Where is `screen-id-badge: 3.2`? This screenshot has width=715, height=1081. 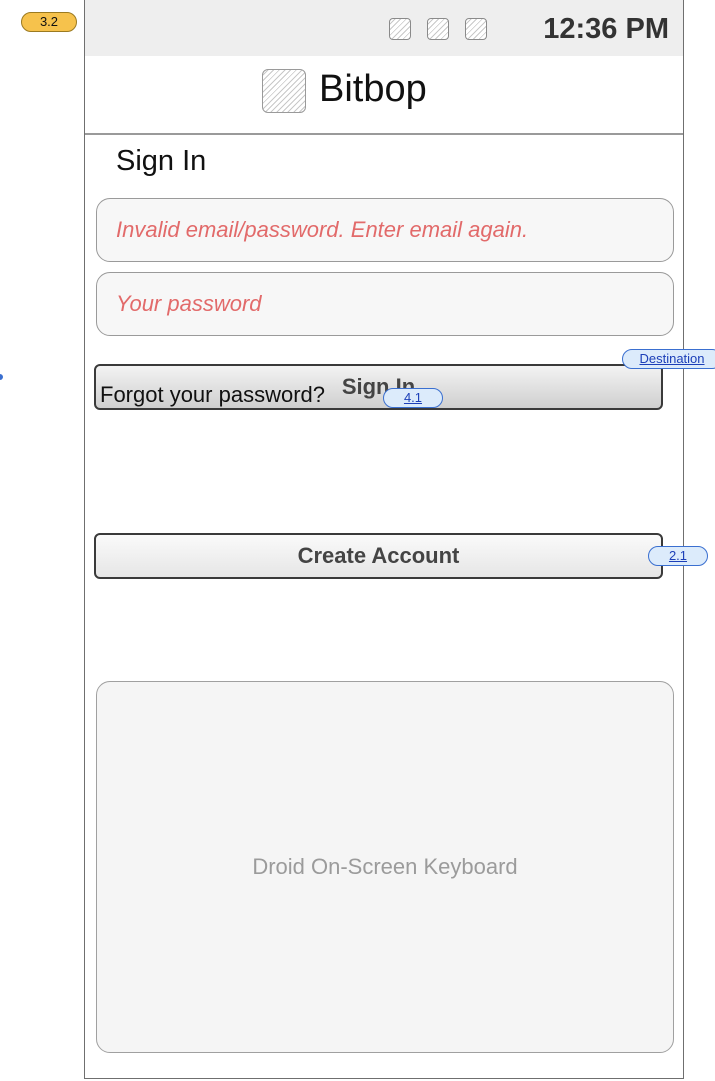
screen-id-badge: 3.2 is located at coordinates (49, 22).